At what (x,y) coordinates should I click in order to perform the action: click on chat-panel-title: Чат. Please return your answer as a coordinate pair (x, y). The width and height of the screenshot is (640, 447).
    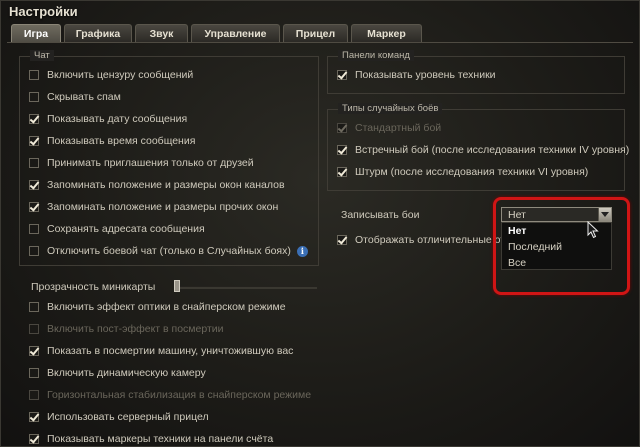
    Looking at the image, I should click on (42, 55).